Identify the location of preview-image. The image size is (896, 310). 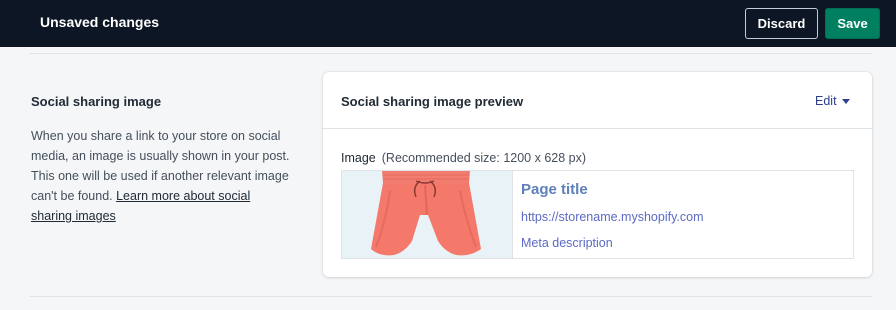
(427, 214).